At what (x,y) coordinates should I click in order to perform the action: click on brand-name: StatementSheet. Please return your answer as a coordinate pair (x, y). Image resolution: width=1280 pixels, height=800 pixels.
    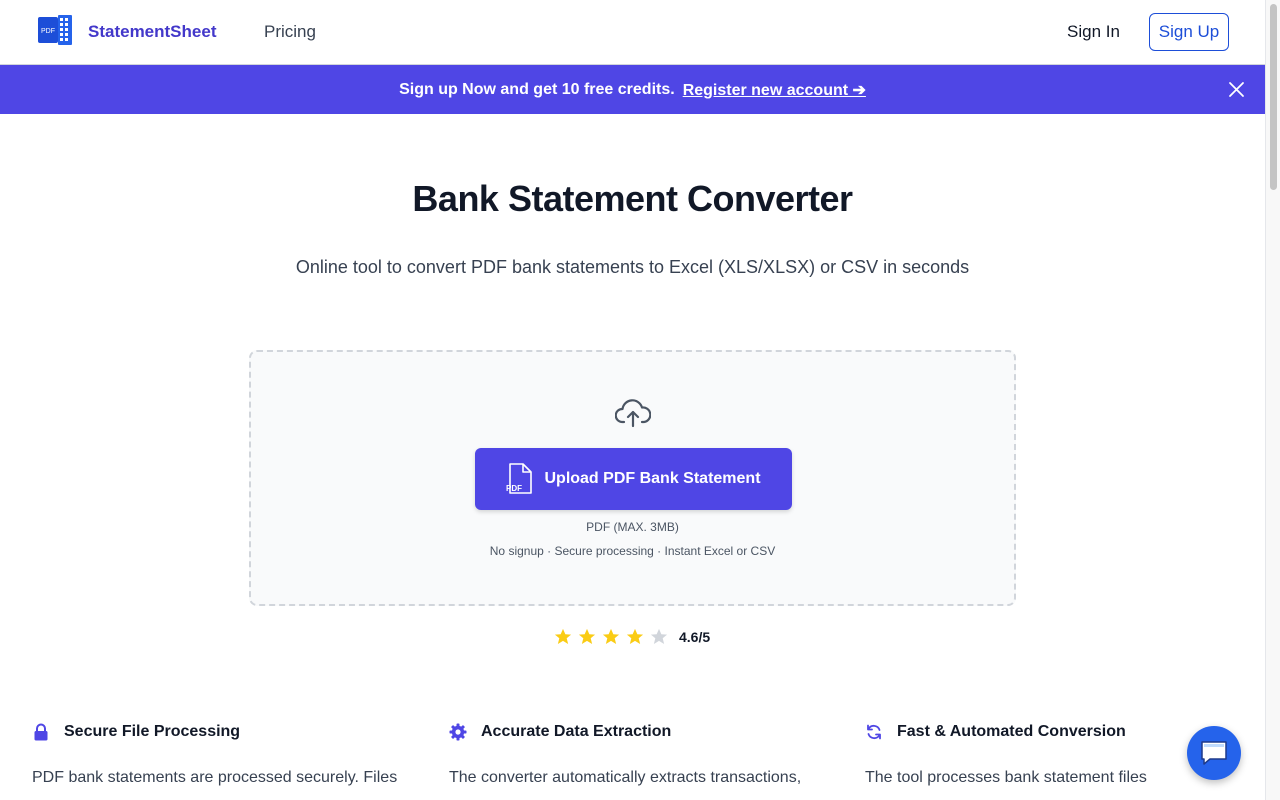
    Looking at the image, I should click on (152, 32).